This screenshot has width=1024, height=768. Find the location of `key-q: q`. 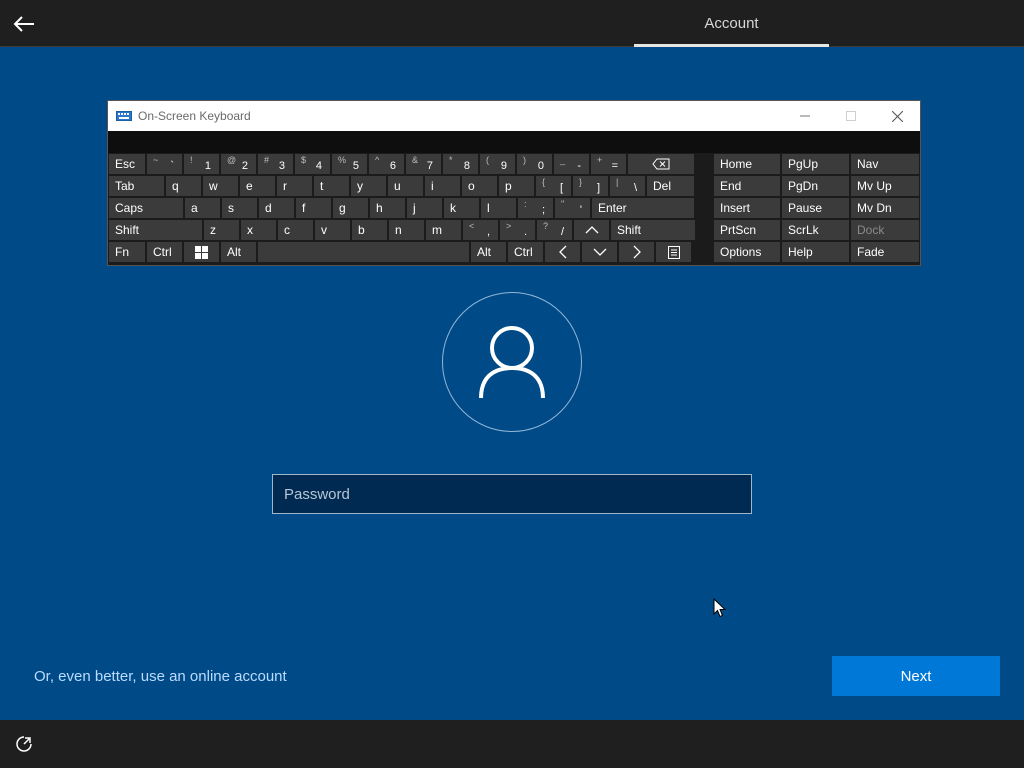

key-q: q is located at coordinates (183, 186).